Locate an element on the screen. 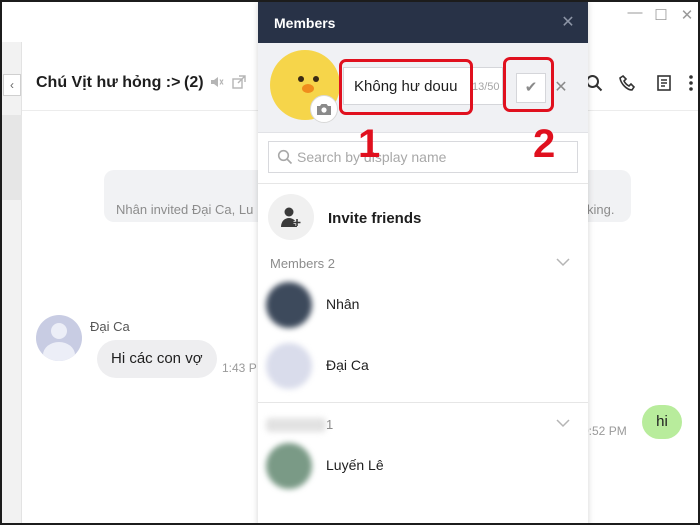 The height and width of the screenshot is (525, 700). member-search-input is located at coordinates (432, 157).